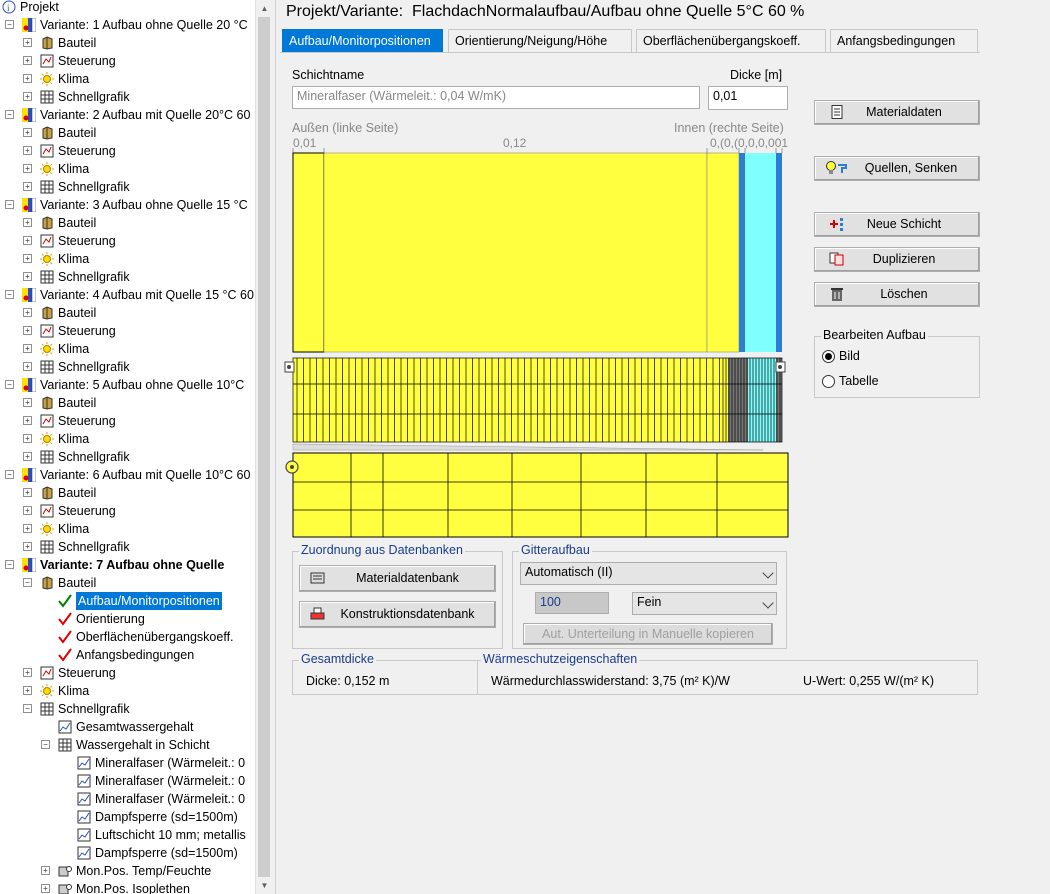 This screenshot has height=894, width=1050. I want to click on tree-item-wasser-schicht: − Wassergehalt in Schicht, so click(127, 745).